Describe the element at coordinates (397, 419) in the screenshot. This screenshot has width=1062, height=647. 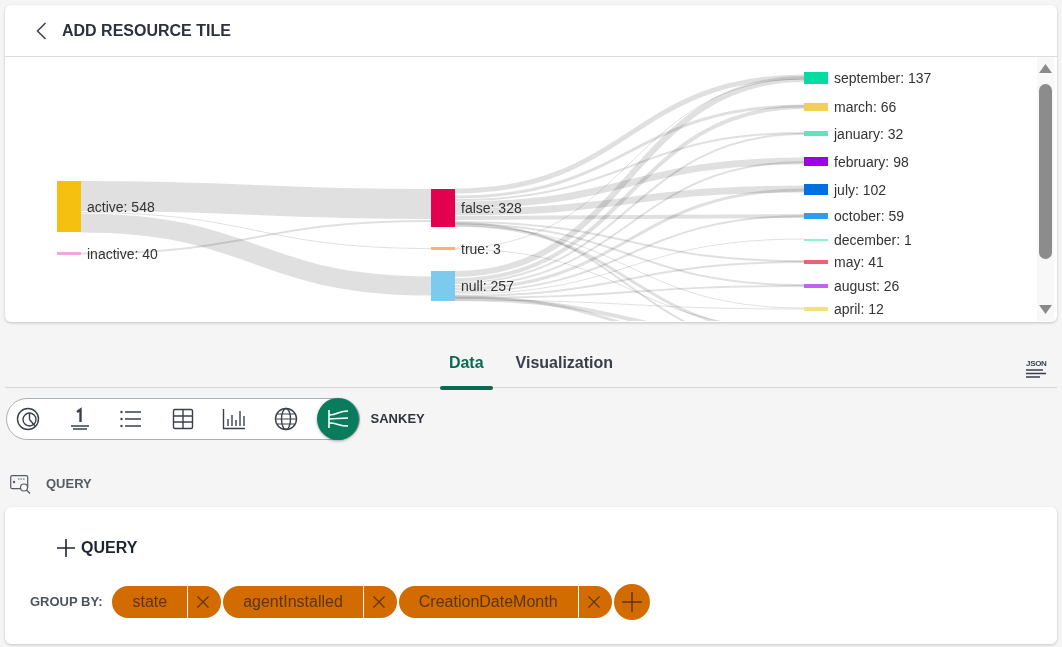
I see `chart-type-label: SANKEY` at that location.